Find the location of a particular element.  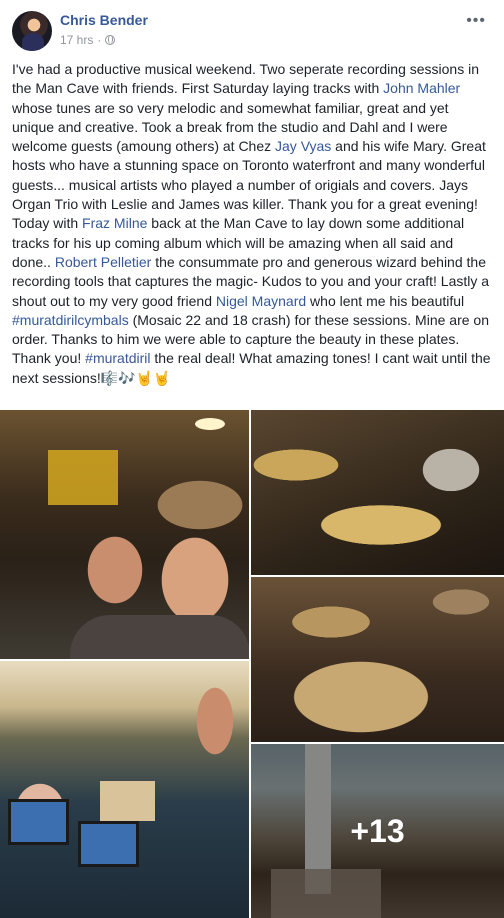

photo-live-performance: +13 is located at coordinates (377, 831).